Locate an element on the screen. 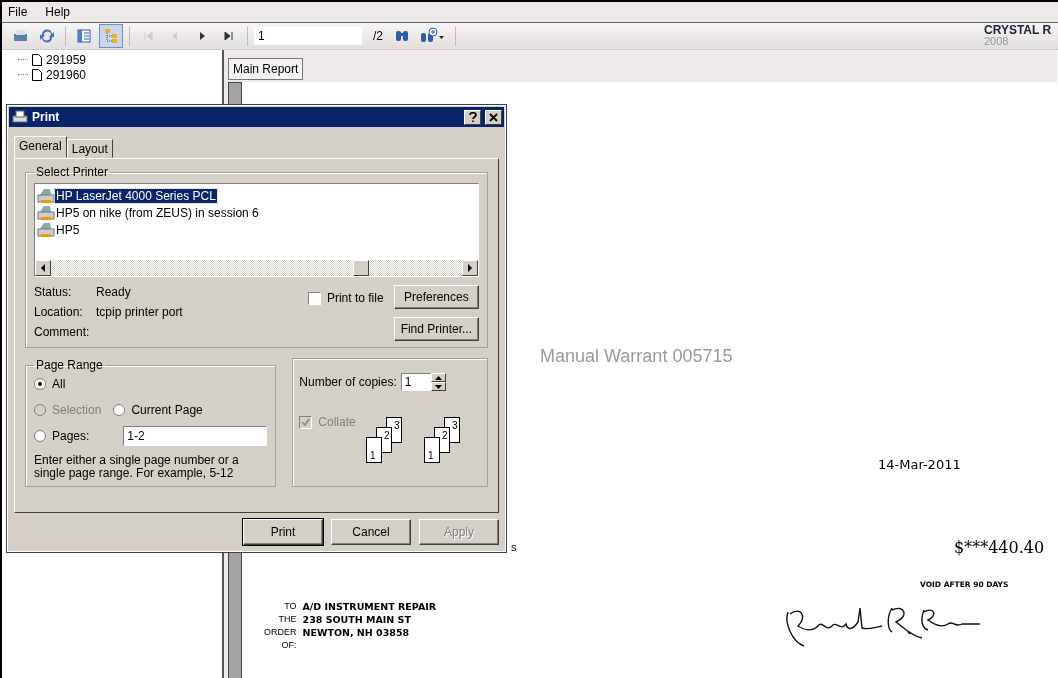 The height and width of the screenshot is (678, 1058). up-arrow-icon is located at coordinates (438, 377).